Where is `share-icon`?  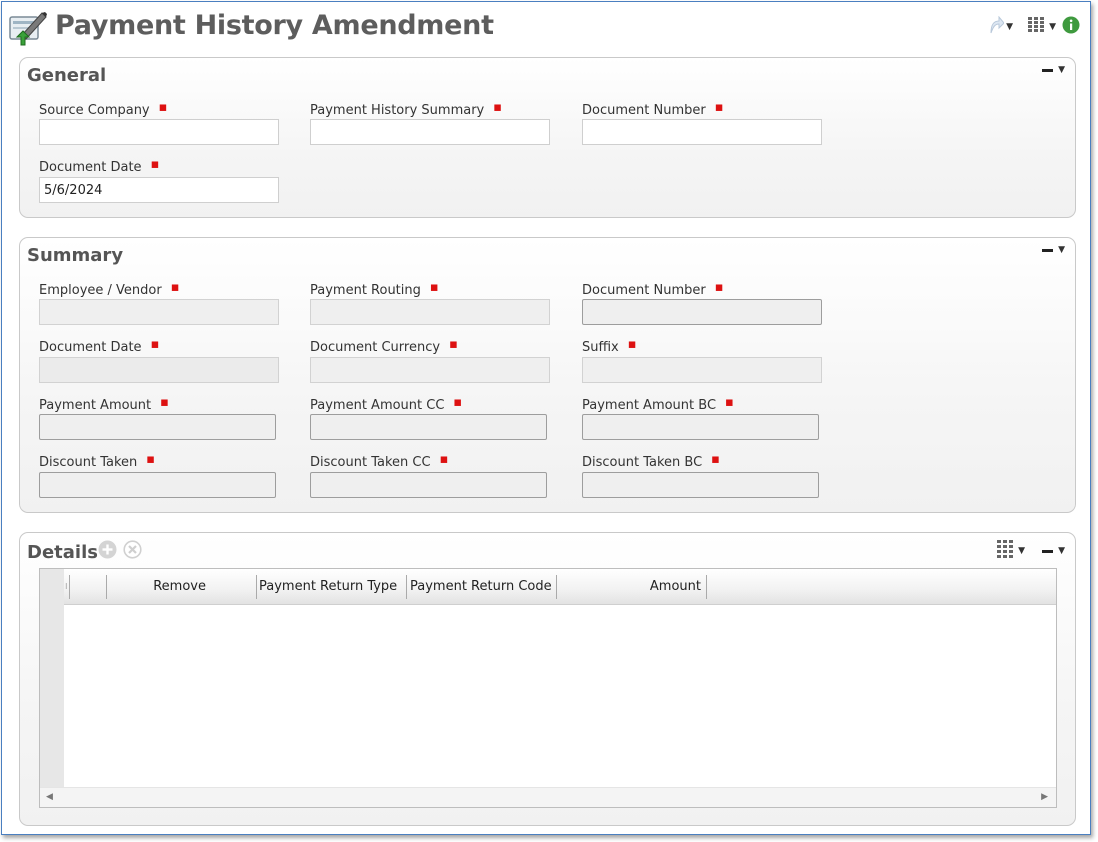
share-icon is located at coordinates (996, 26).